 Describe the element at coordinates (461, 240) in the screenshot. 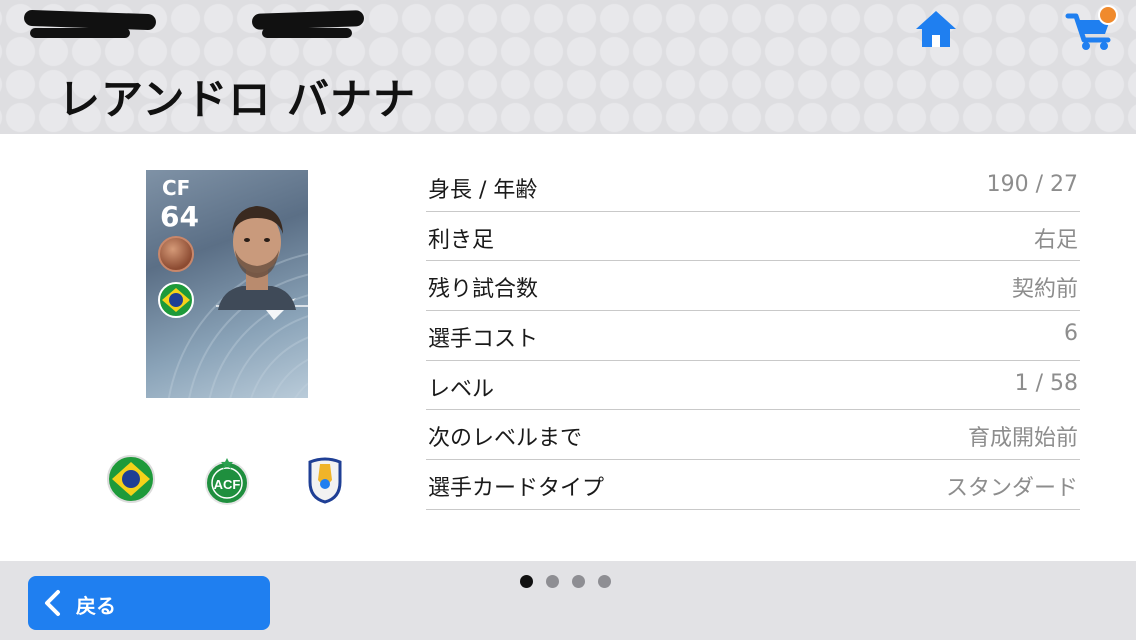

I see `stat-label: 利き足` at that location.